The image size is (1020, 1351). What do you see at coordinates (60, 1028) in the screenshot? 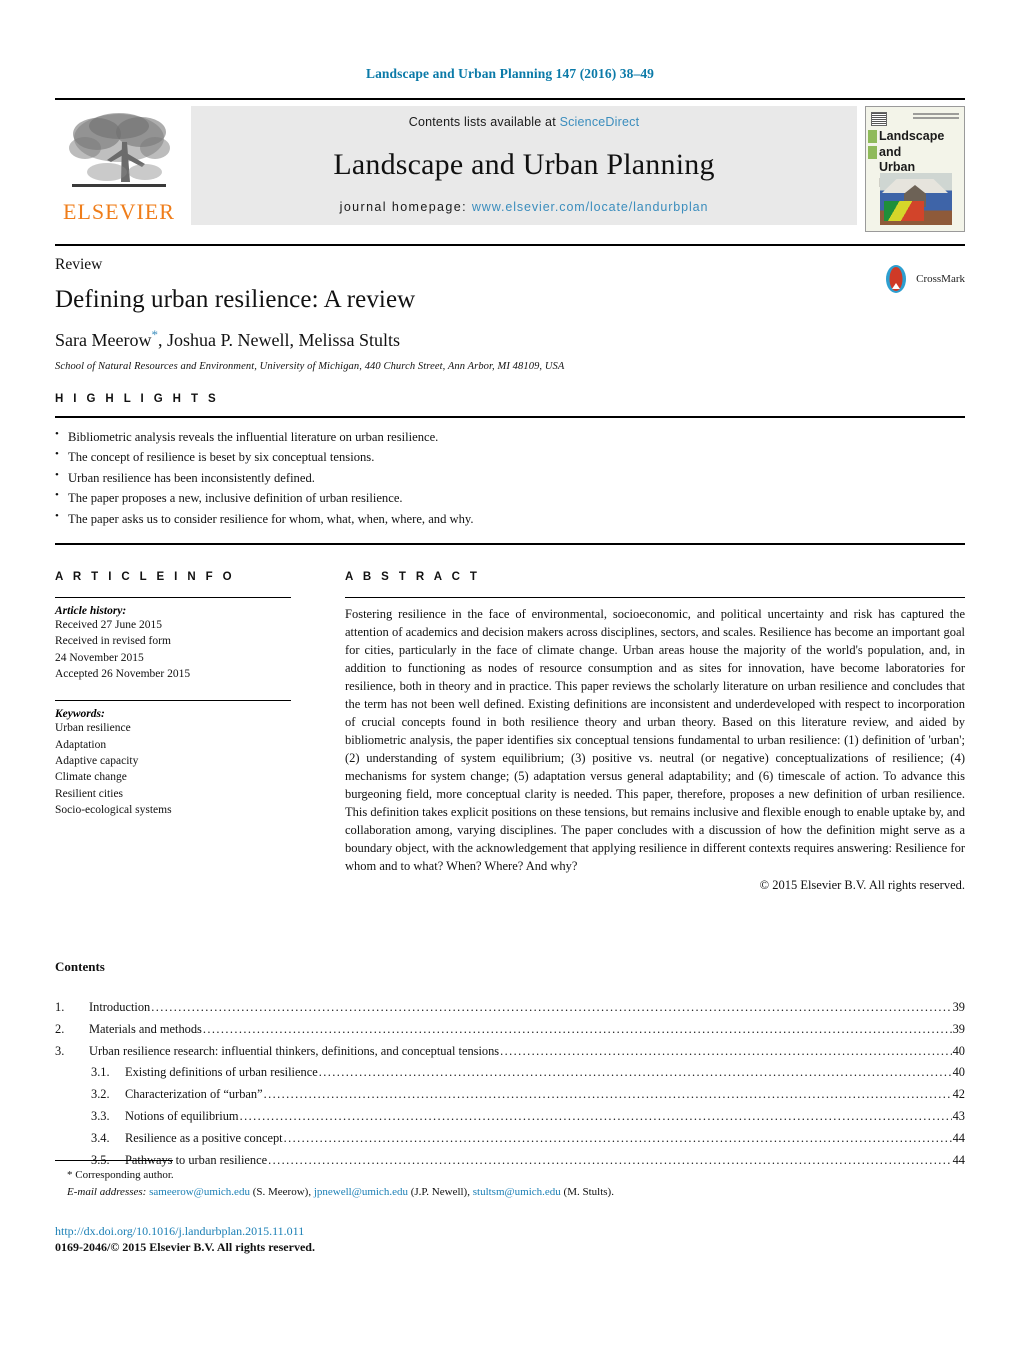
I see `toc-number: 2.` at bounding box center [60, 1028].